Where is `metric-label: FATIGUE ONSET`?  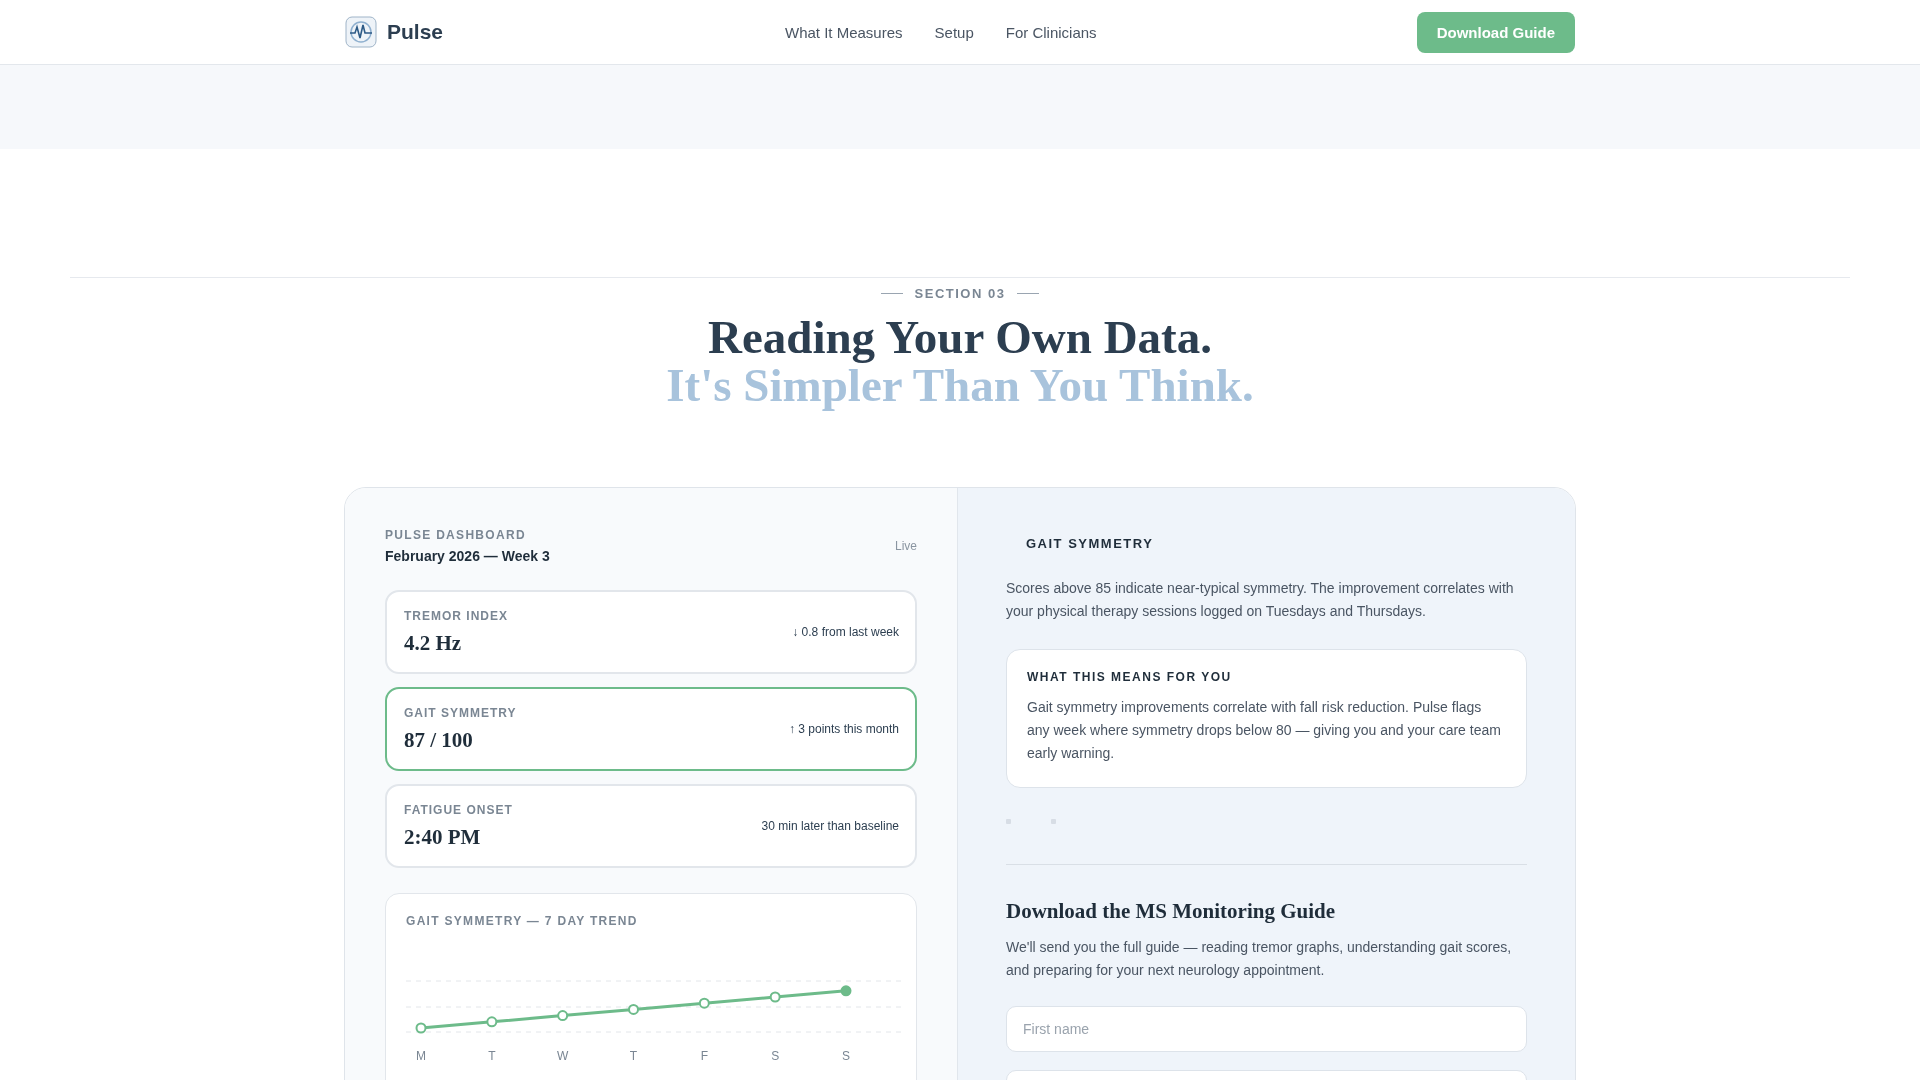 metric-label: FATIGUE ONSET is located at coordinates (458, 809).